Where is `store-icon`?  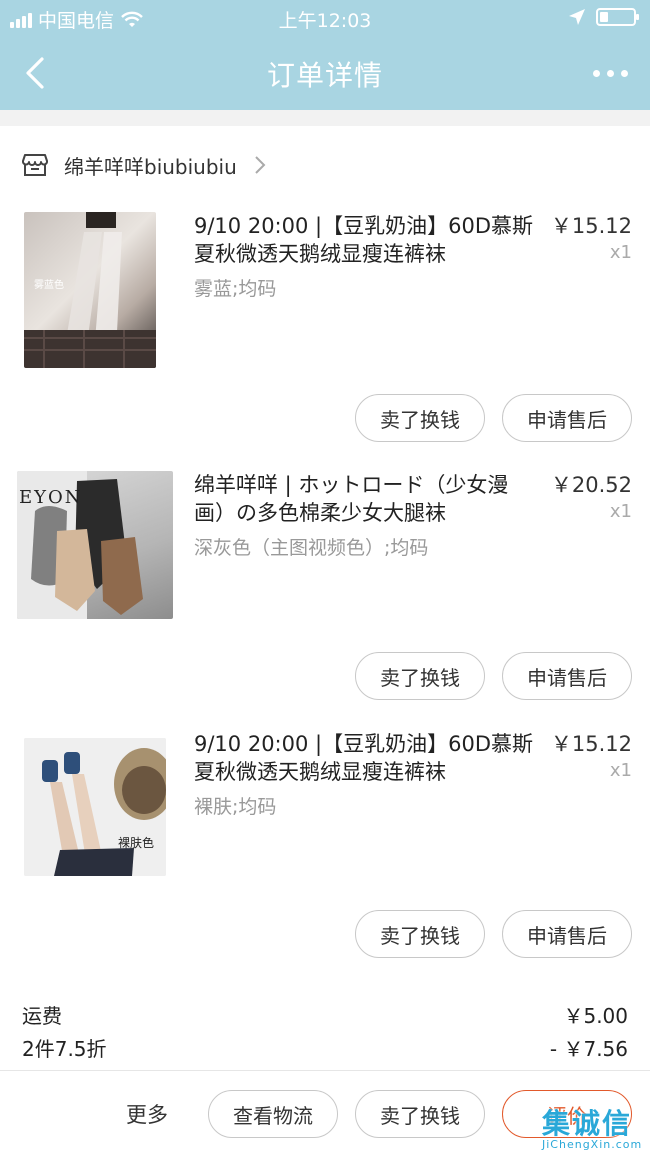
store-icon is located at coordinates (35, 165).